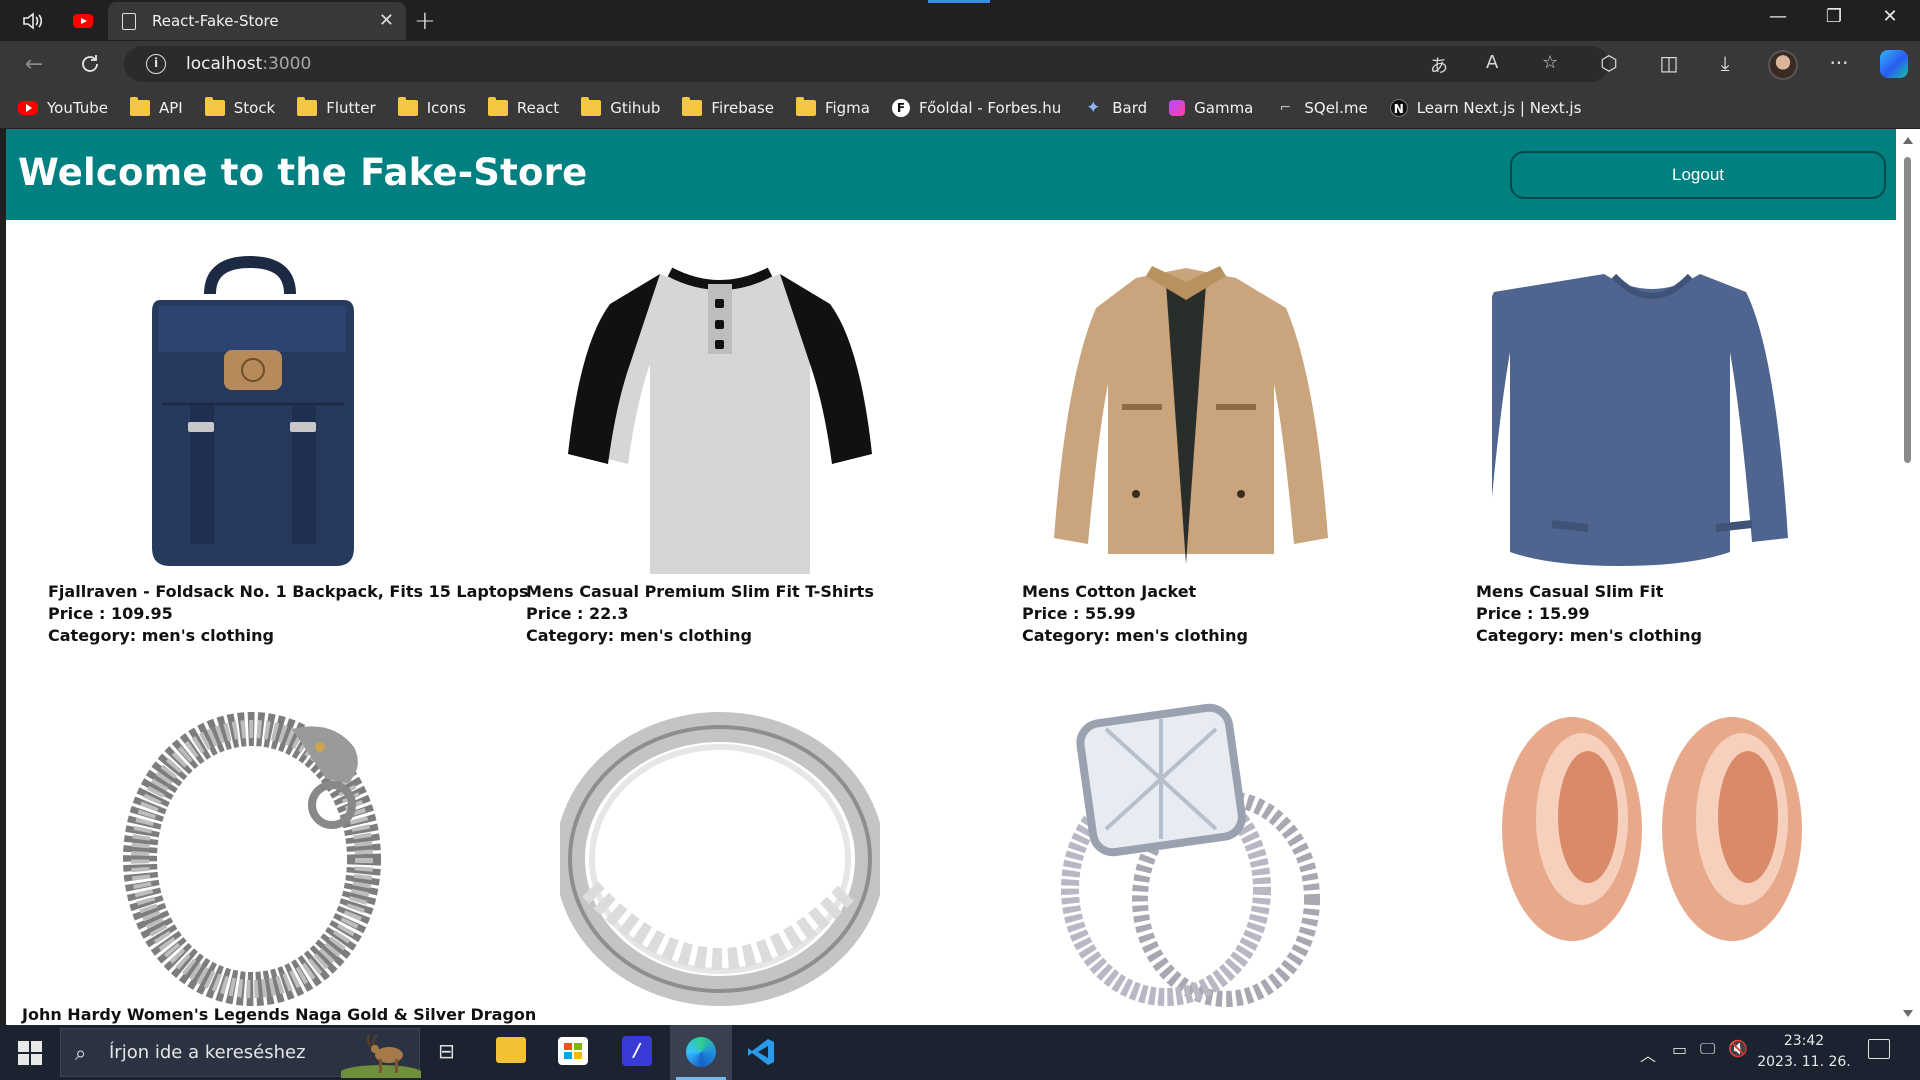  What do you see at coordinates (951, 174) in the screenshot?
I see `store-header: Welcome to the Fake-Store Logout` at bounding box center [951, 174].